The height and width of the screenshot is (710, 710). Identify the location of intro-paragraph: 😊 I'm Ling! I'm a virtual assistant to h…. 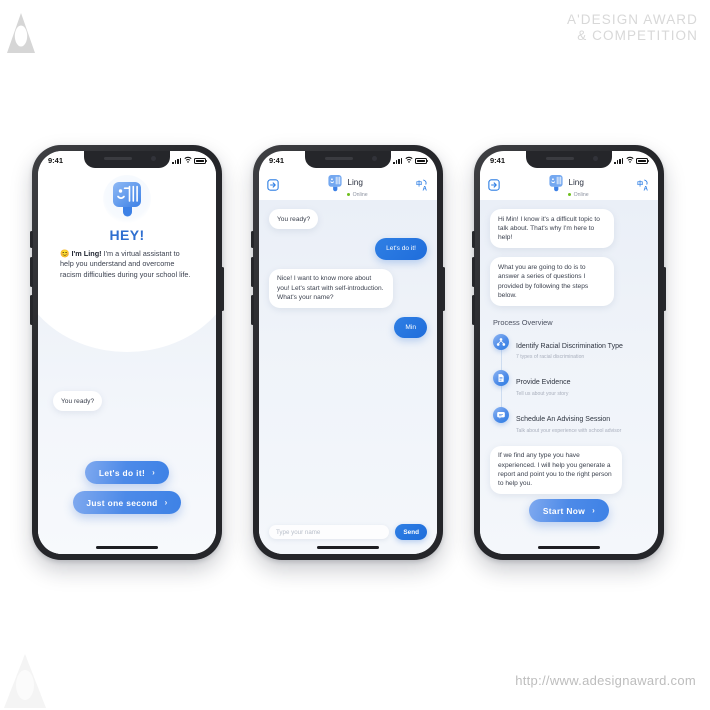
(127, 264).